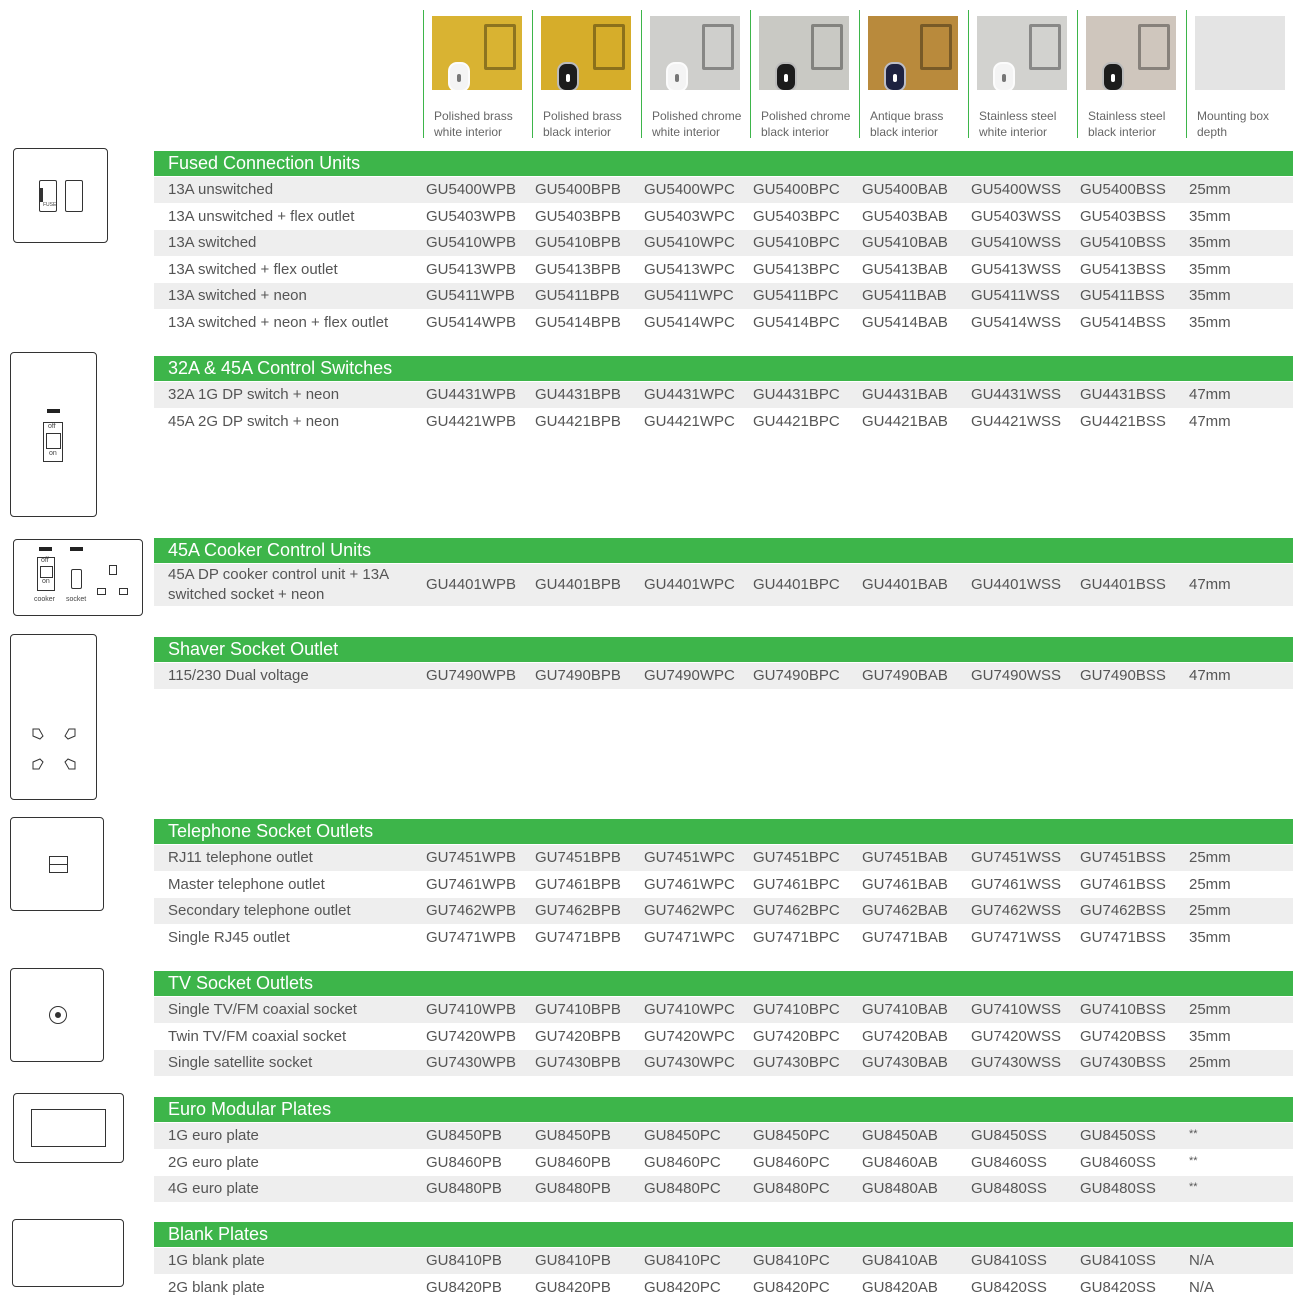  Describe the element at coordinates (68, 1253) in the screenshot. I see `blank-plate-icon` at that location.